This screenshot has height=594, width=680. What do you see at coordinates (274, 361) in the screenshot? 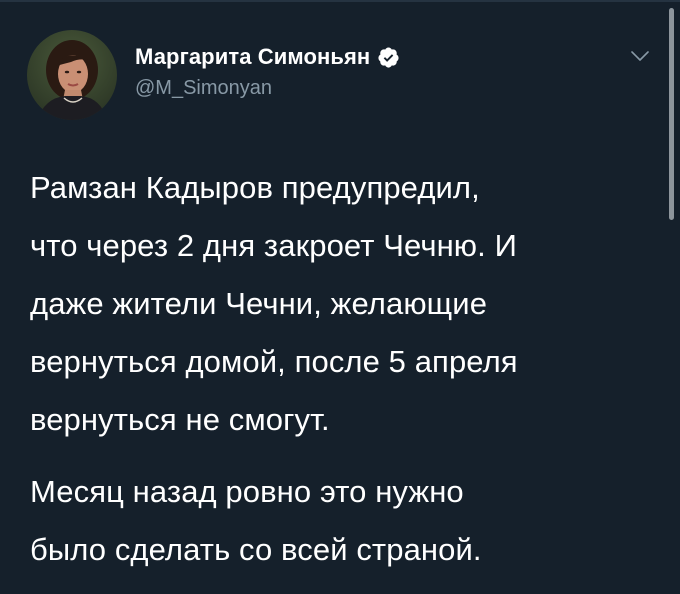
I see `tweet-text-line: вернуться домой, после 5 апреля` at bounding box center [274, 361].